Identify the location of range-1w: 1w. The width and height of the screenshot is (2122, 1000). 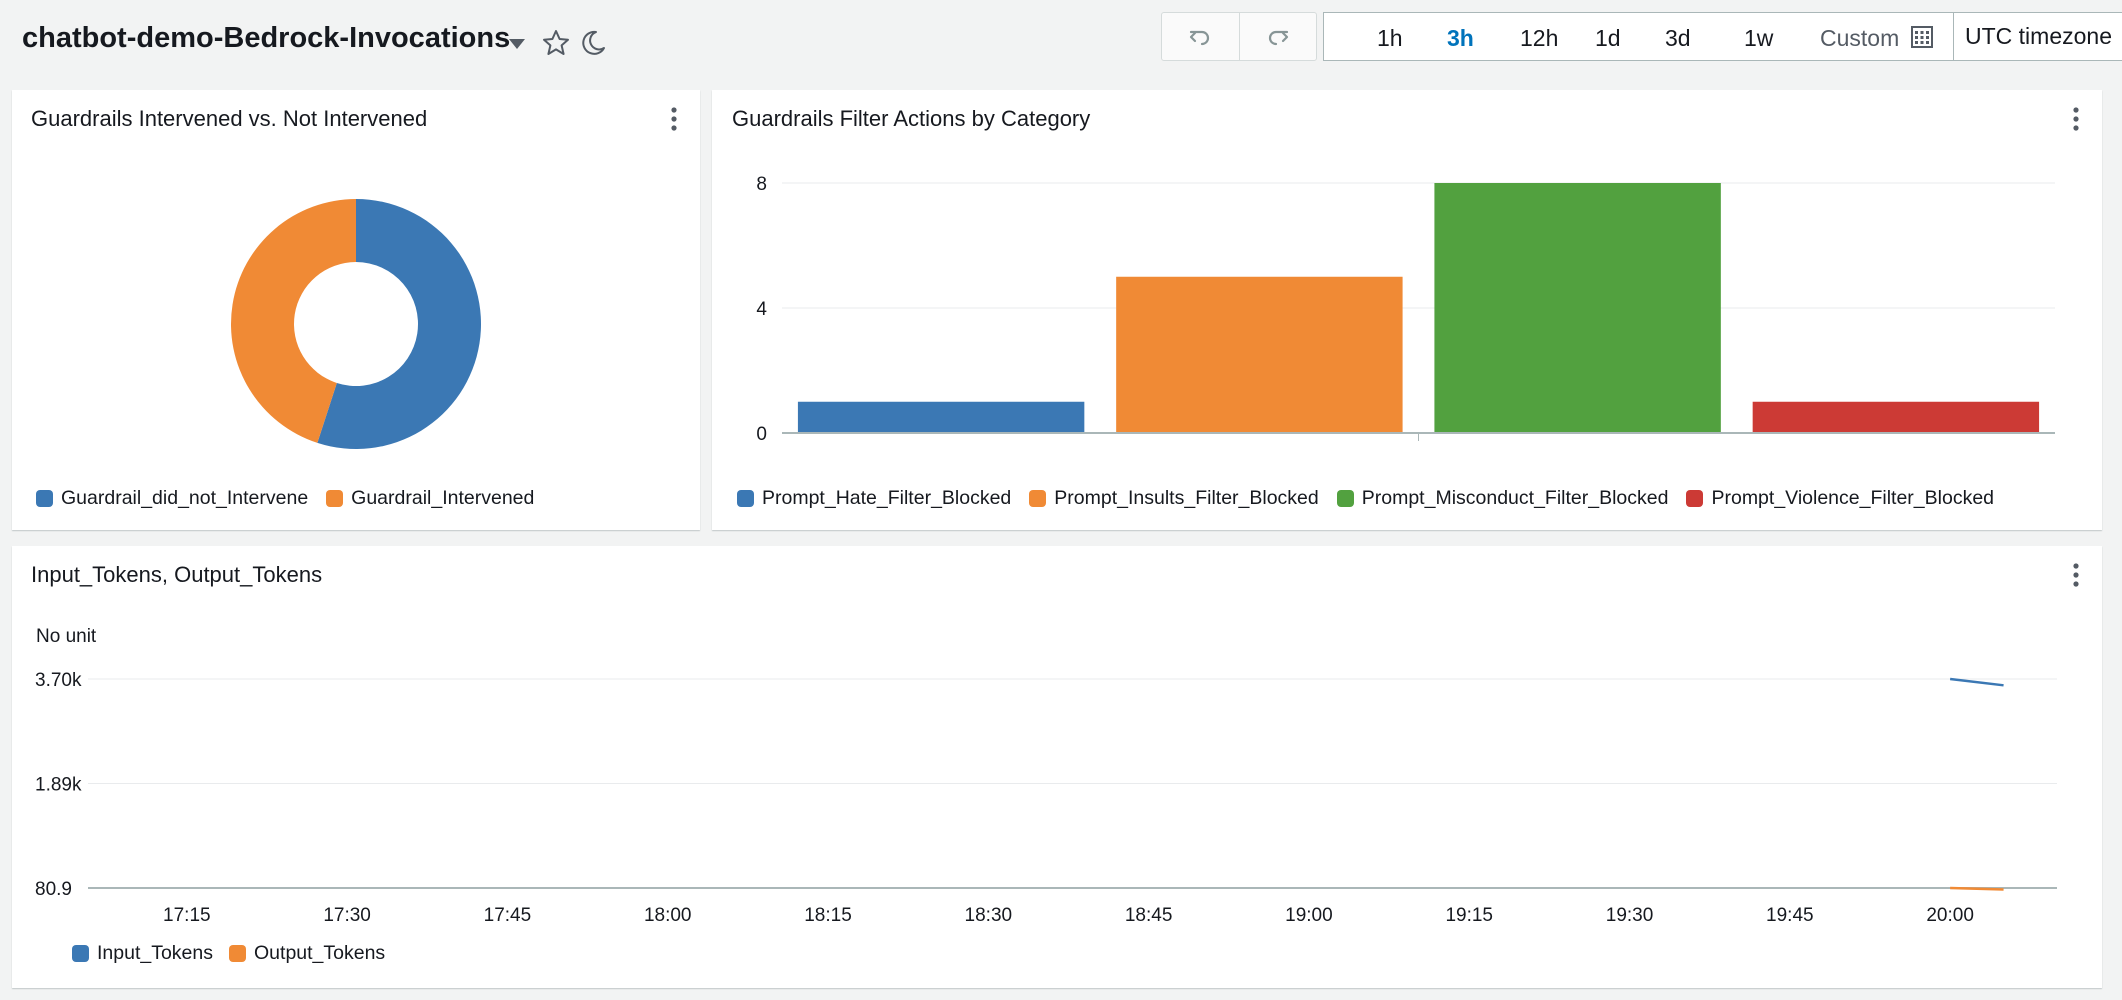
(1758, 38).